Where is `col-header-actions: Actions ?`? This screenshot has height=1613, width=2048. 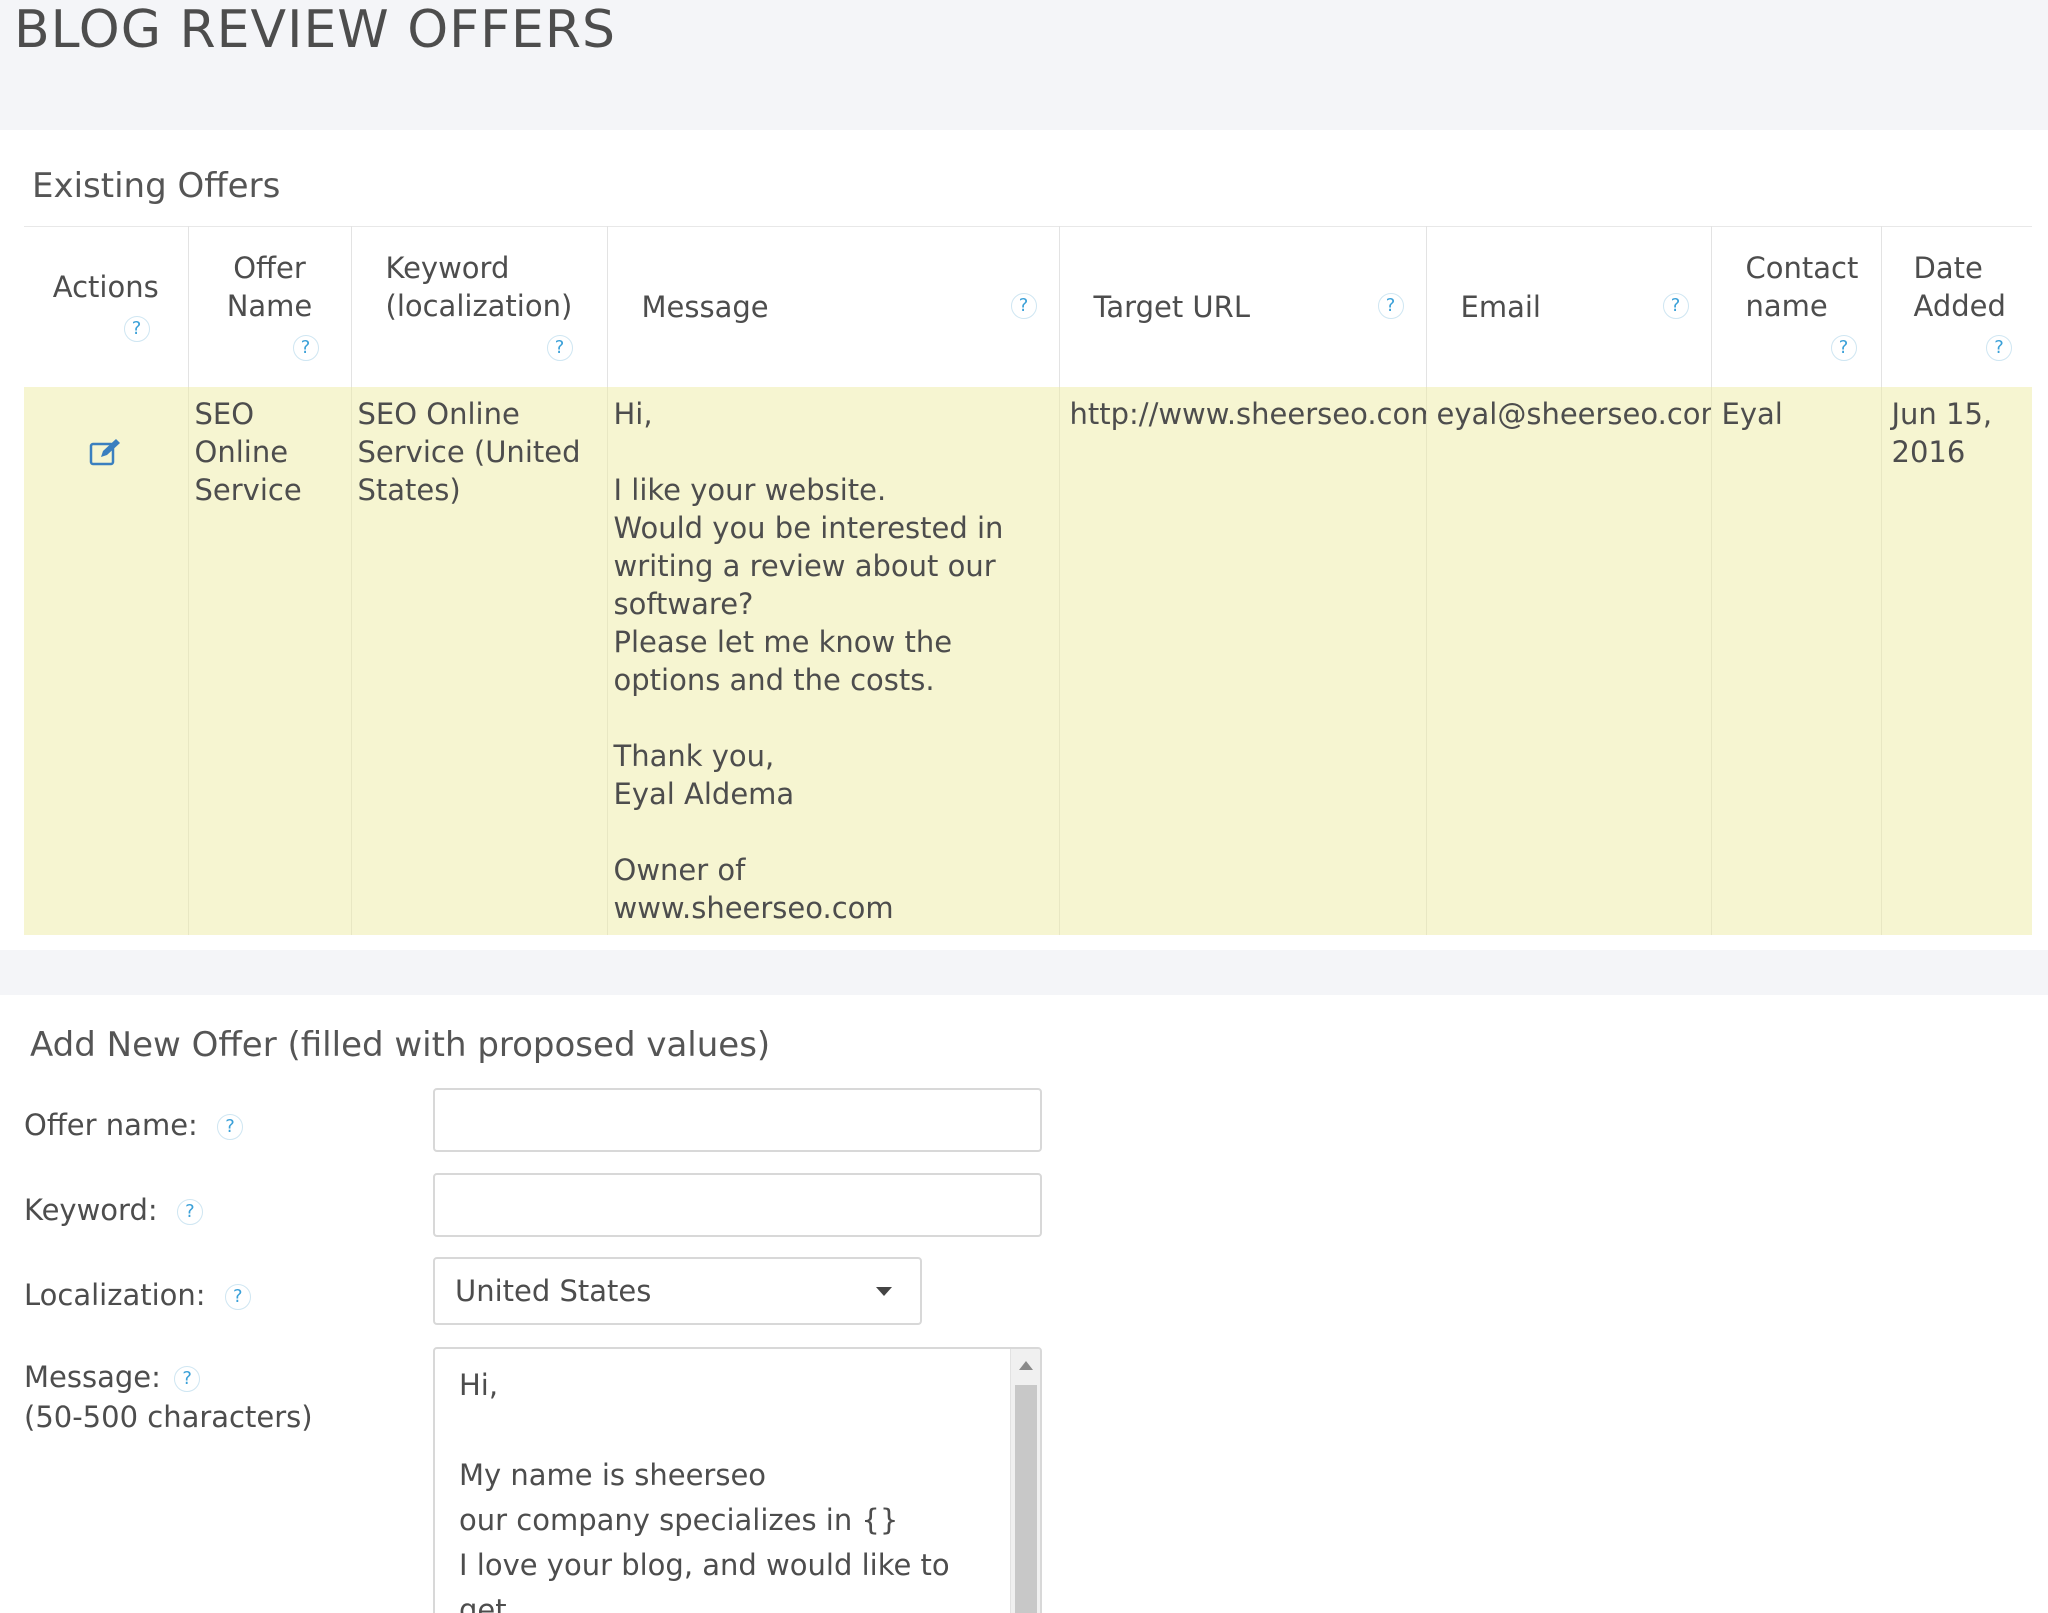
col-header-actions: Actions ? is located at coordinates (106, 306).